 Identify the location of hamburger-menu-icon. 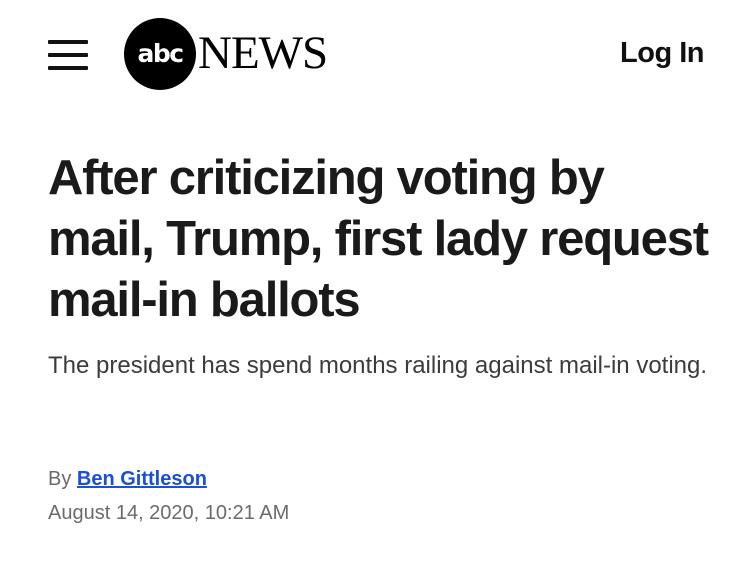
(68, 55).